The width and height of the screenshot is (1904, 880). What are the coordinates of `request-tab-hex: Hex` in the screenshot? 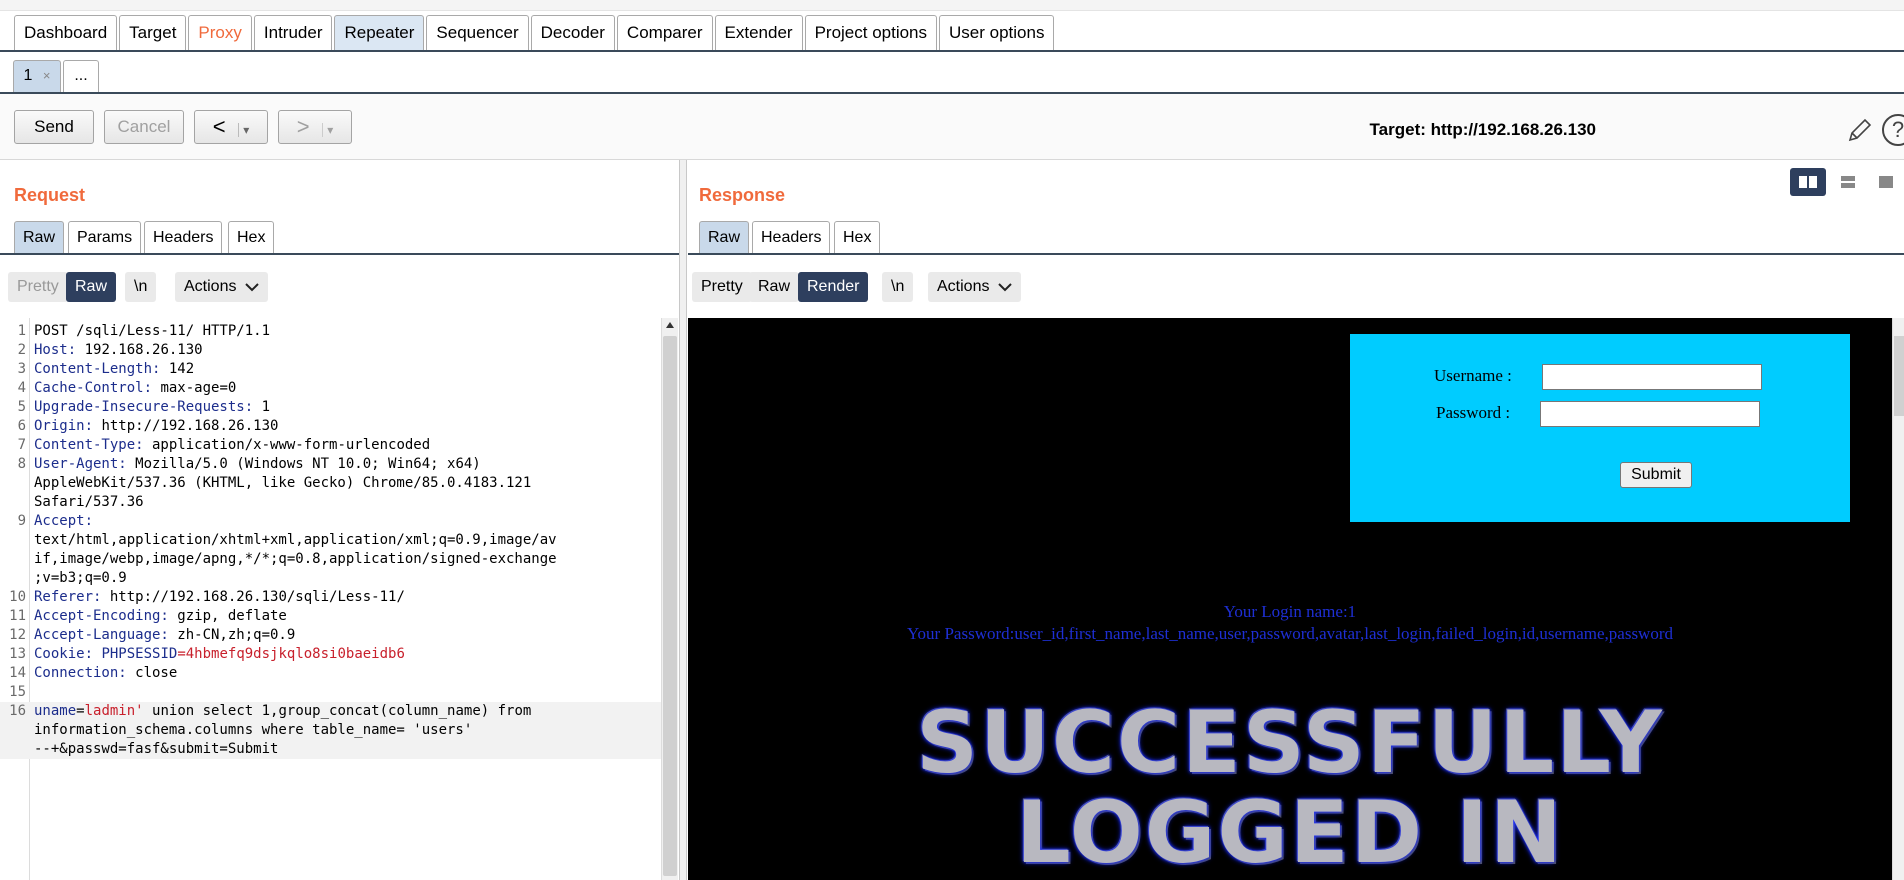 It's located at (251, 237).